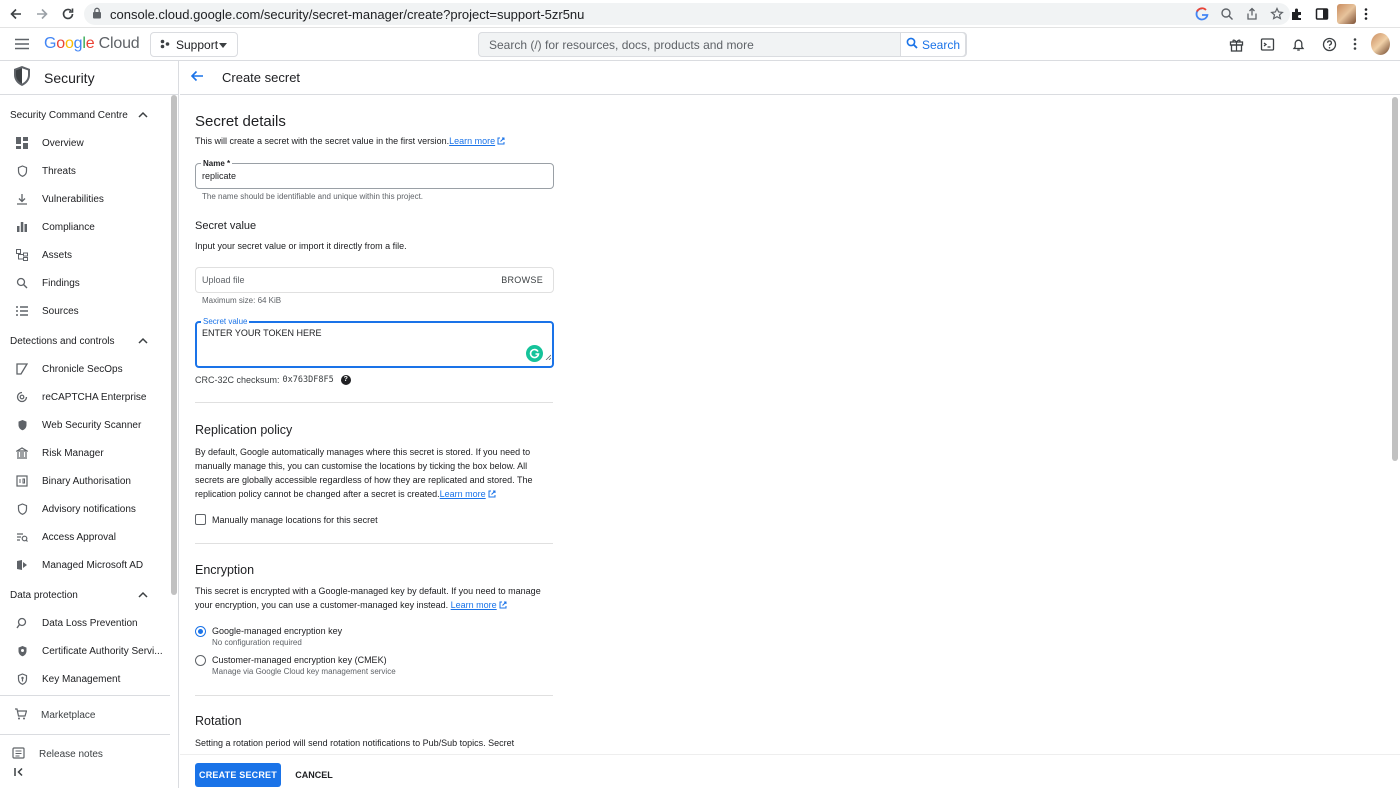  Describe the element at coordinates (197, 78) in the screenshot. I see `back-arrow-icon` at that location.